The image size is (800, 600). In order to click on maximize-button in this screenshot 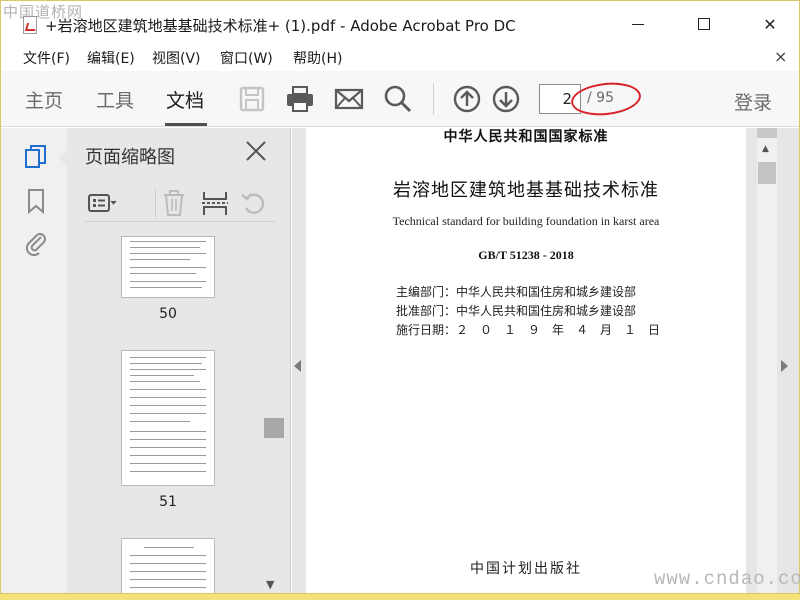, I will do `click(704, 24)`.